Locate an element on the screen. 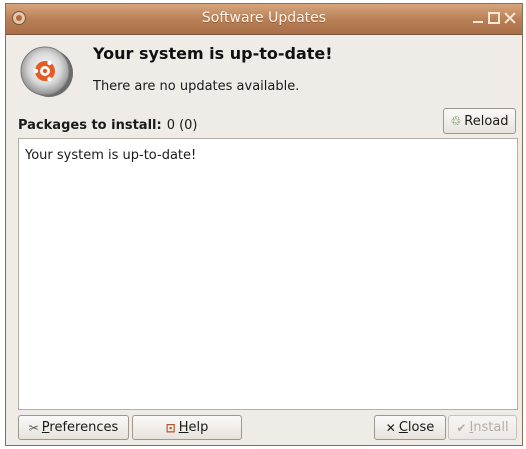 The image size is (526, 449). reload-button: ♲ Reload is located at coordinates (479, 121).